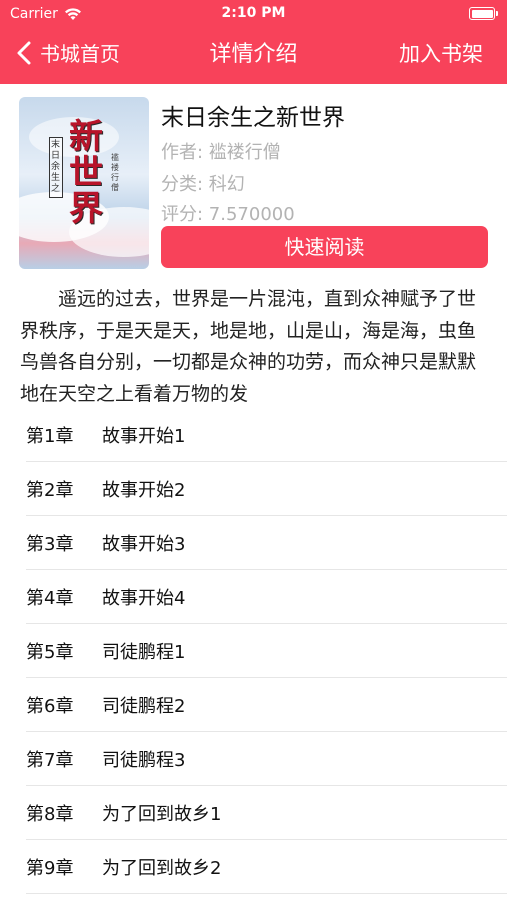 The height and width of the screenshot is (900, 507). What do you see at coordinates (324, 247) in the screenshot?
I see `quick-read-button: 快速阅读` at bounding box center [324, 247].